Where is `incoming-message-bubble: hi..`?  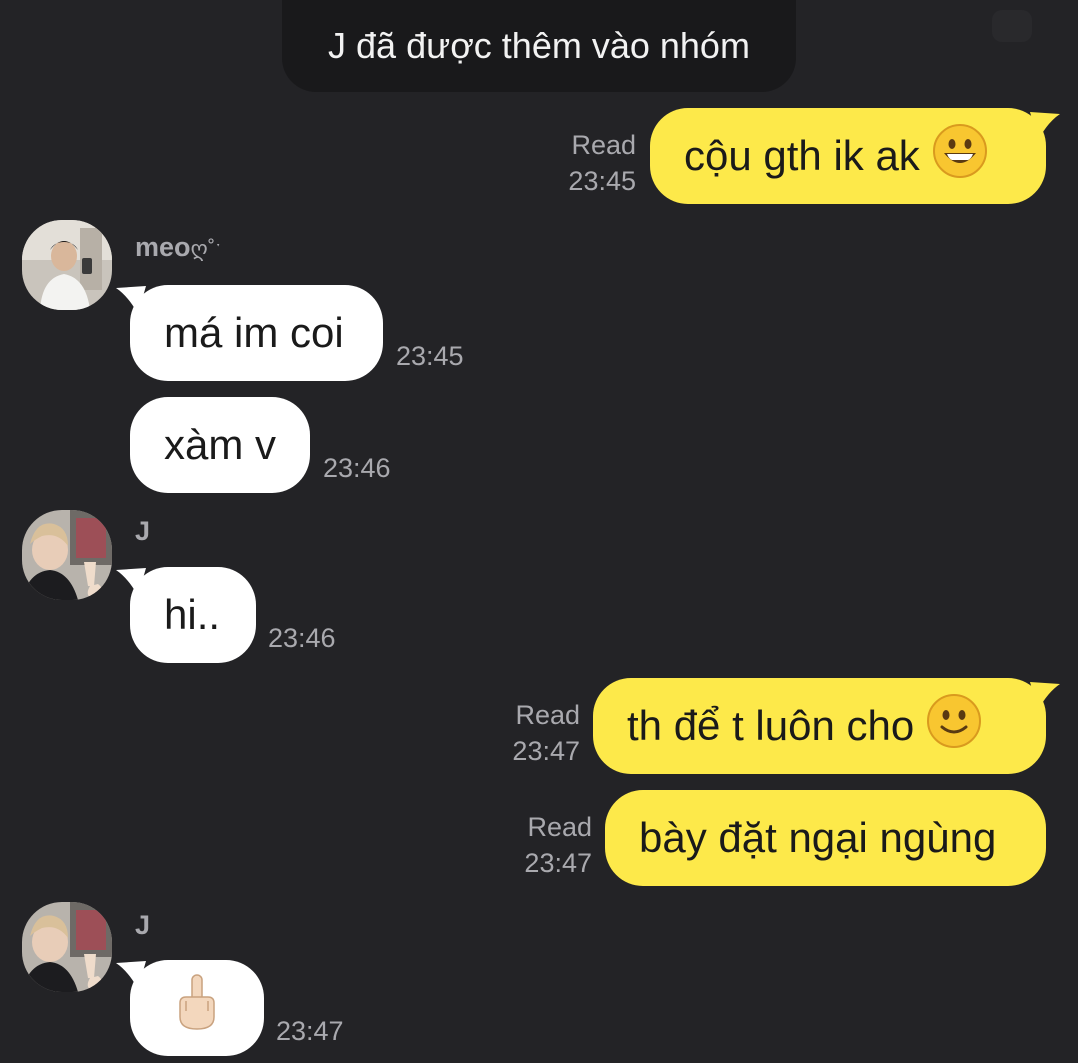 incoming-message-bubble: hi.. is located at coordinates (193, 615).